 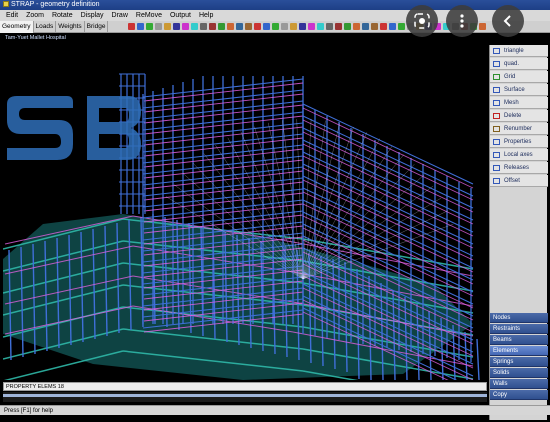 What do you see at coordinates (496, 51) in the screenshot?
I see `triangle-icon` at bounding box center [496, 51].